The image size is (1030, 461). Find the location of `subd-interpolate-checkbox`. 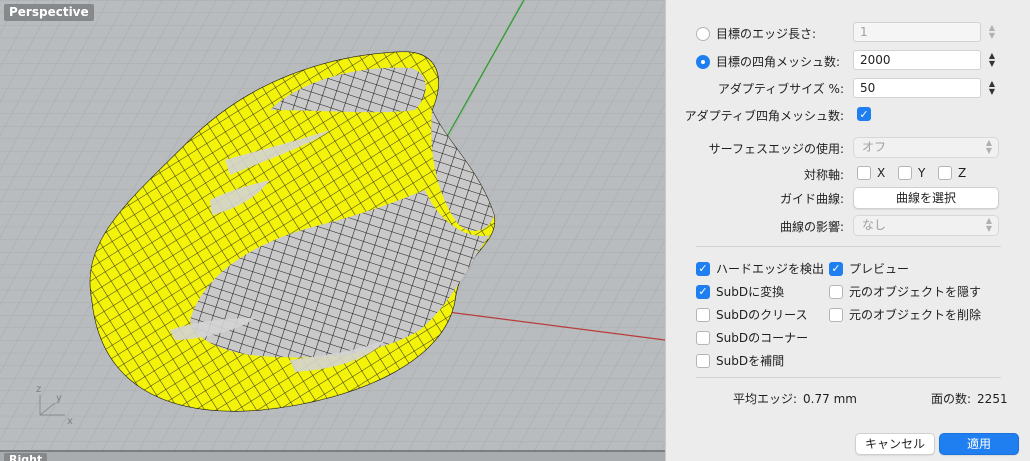

subd-interpolate-checkbox is located at coordinates (703, 360).